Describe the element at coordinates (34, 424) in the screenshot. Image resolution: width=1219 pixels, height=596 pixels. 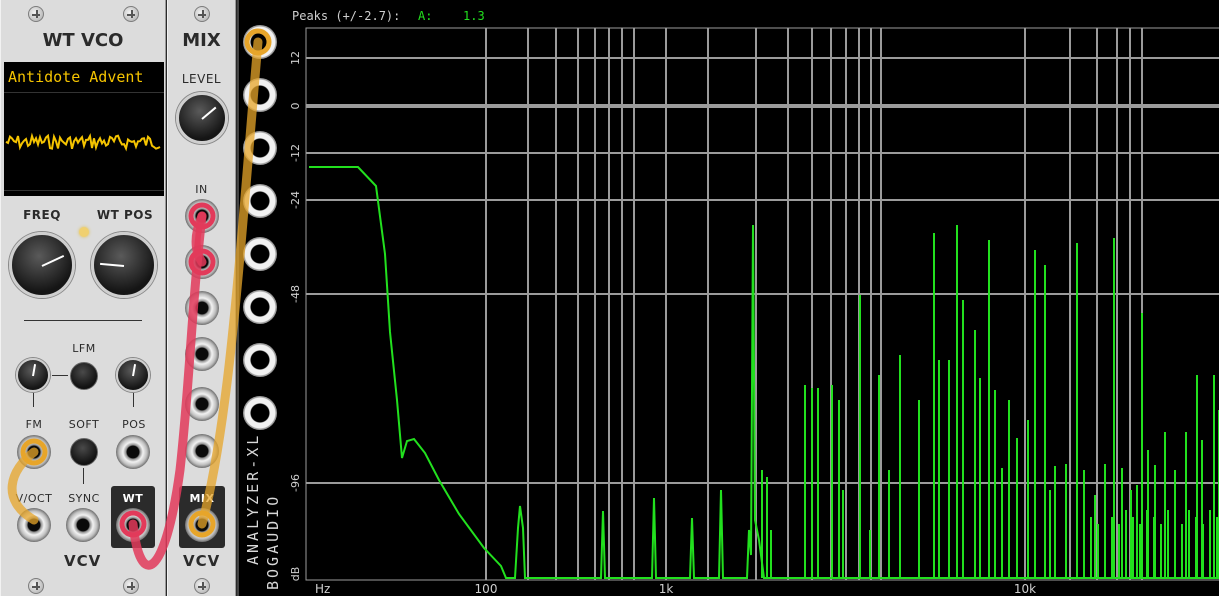
I see `fm-label: FM` at that location.